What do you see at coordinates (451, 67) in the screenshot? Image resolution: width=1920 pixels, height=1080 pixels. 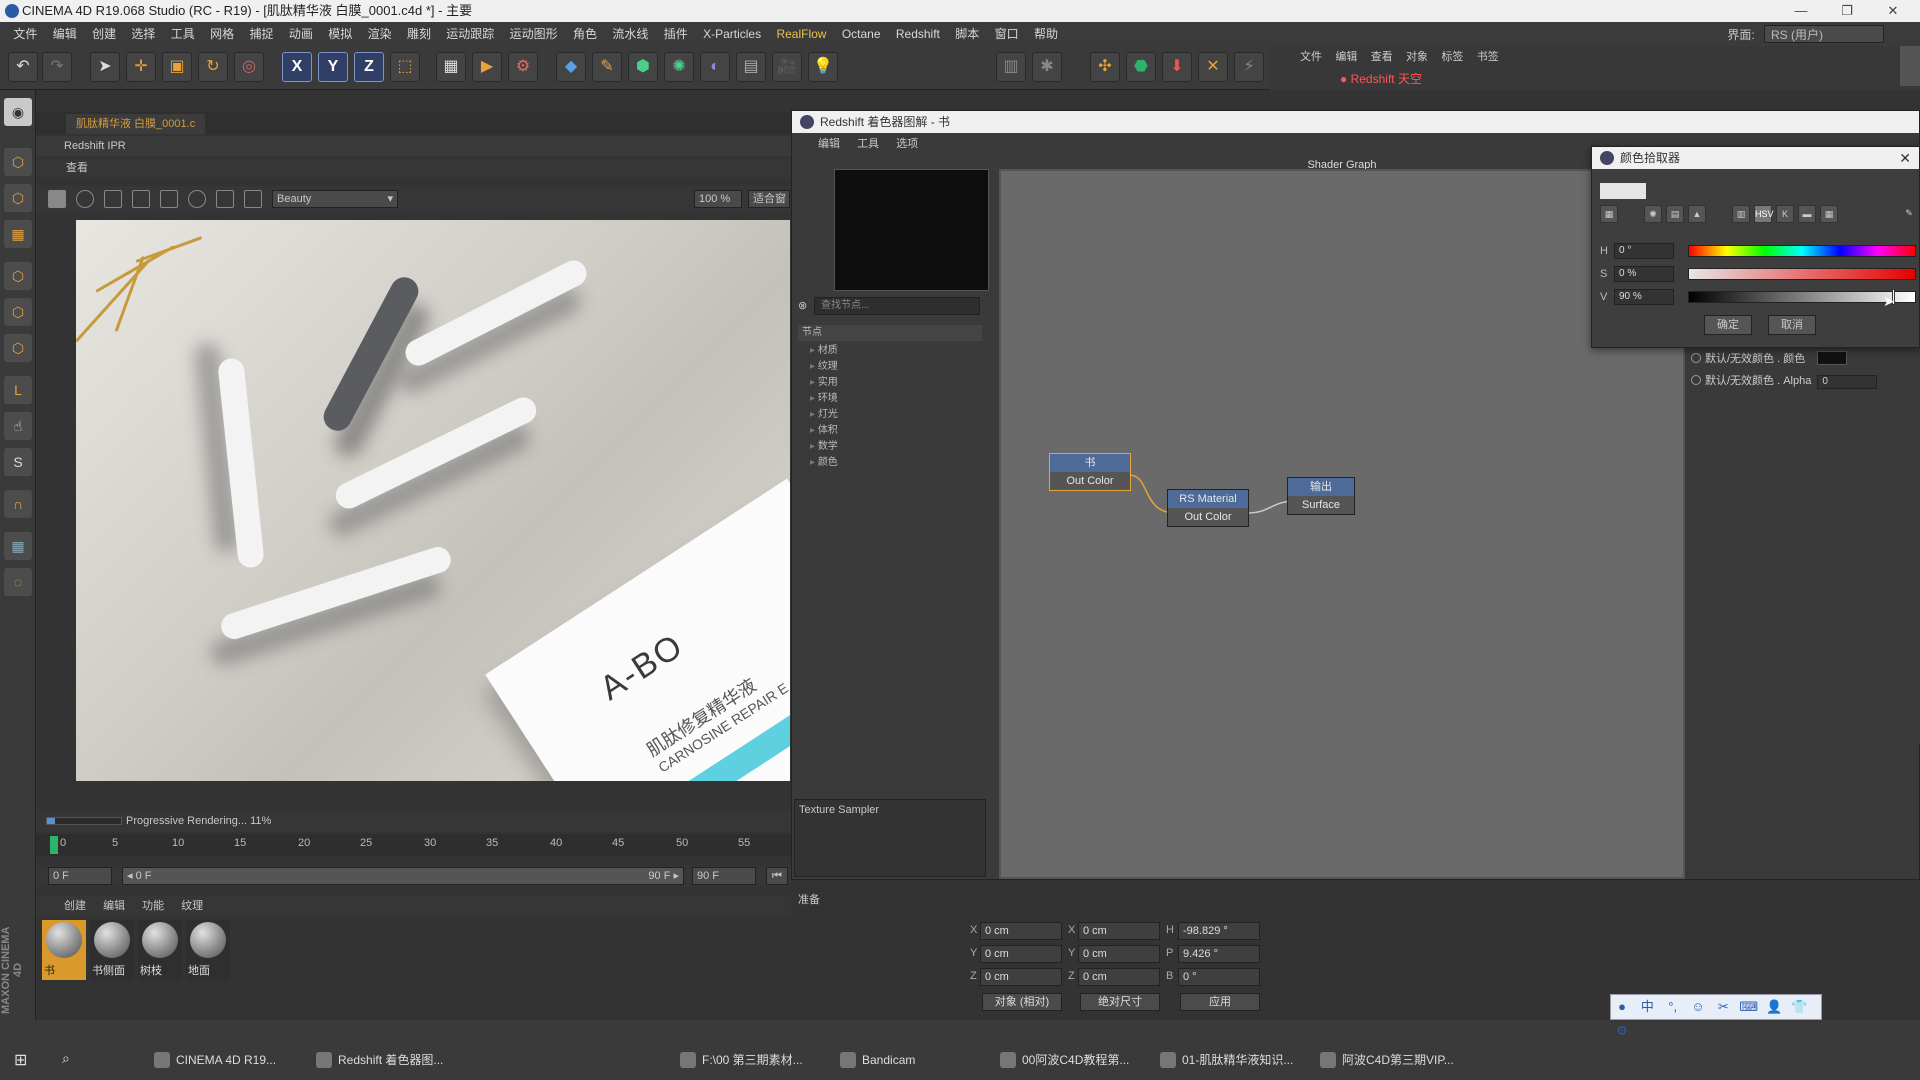 I see `render-view-icon: ▦` at bounding box center [451, 67].